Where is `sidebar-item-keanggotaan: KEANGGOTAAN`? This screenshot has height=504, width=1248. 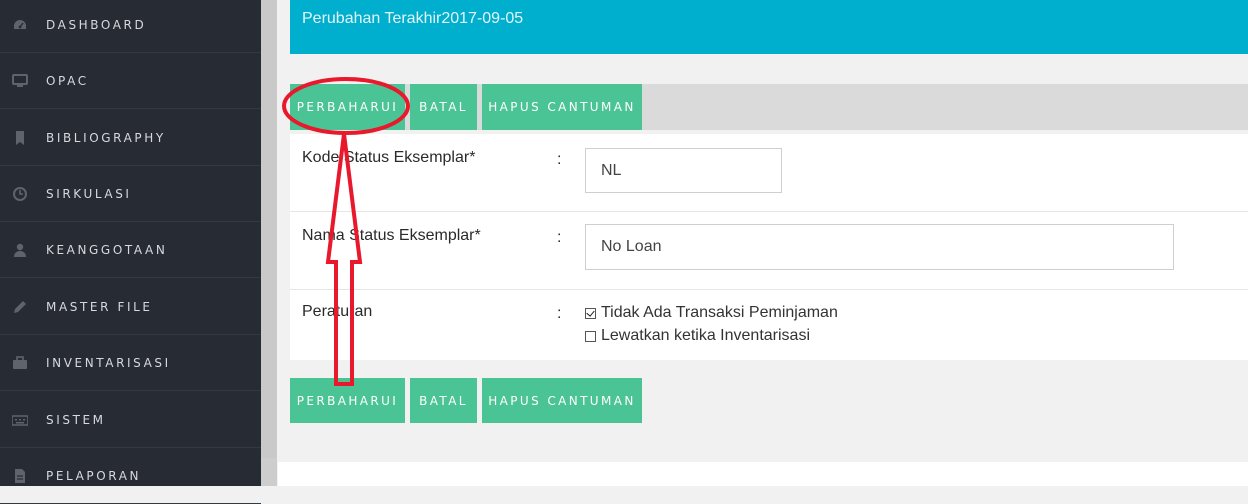
sidebar-item-keanggotaan: KEANGGOTAAN is located at coordinates (130, 250).